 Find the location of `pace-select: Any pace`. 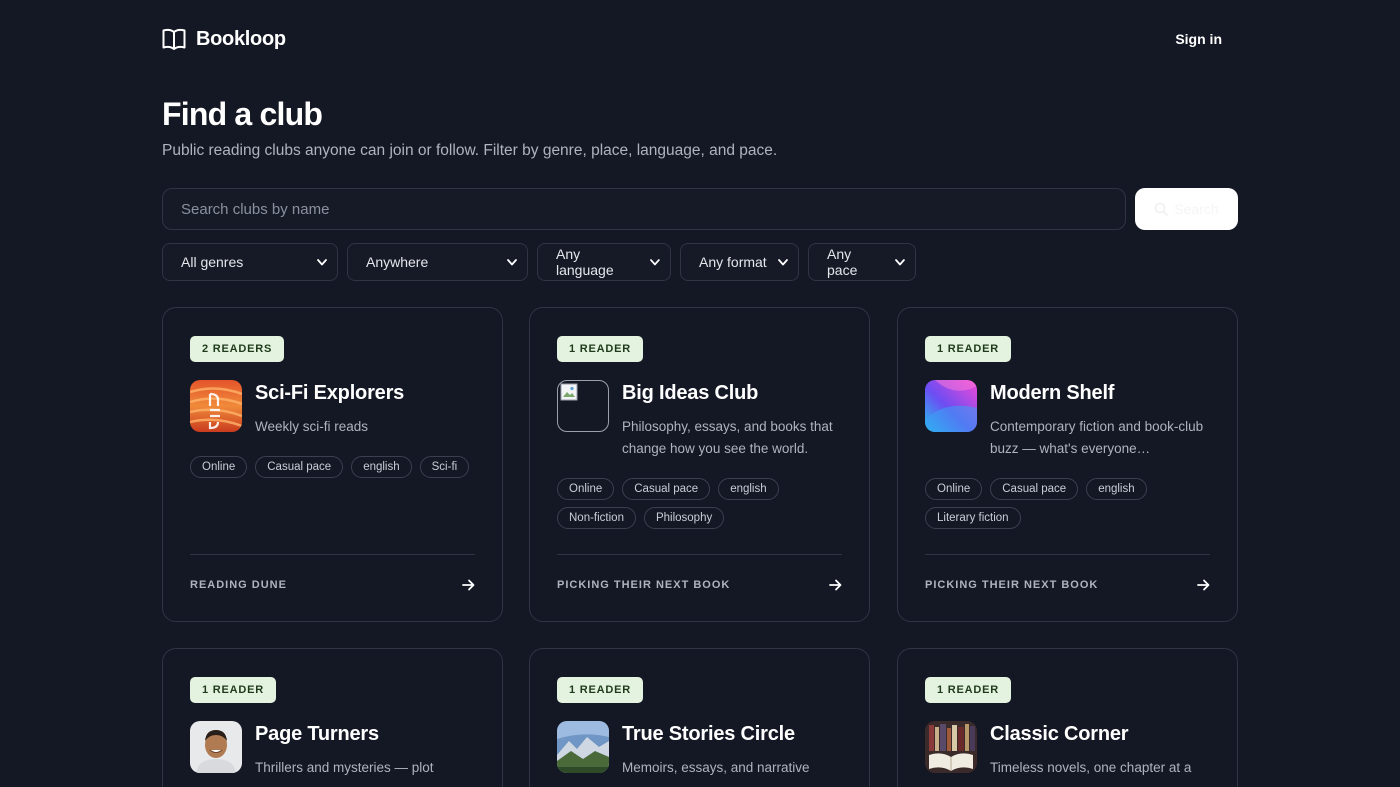

pace-select: Any pace is located at coordinates (862, 262).